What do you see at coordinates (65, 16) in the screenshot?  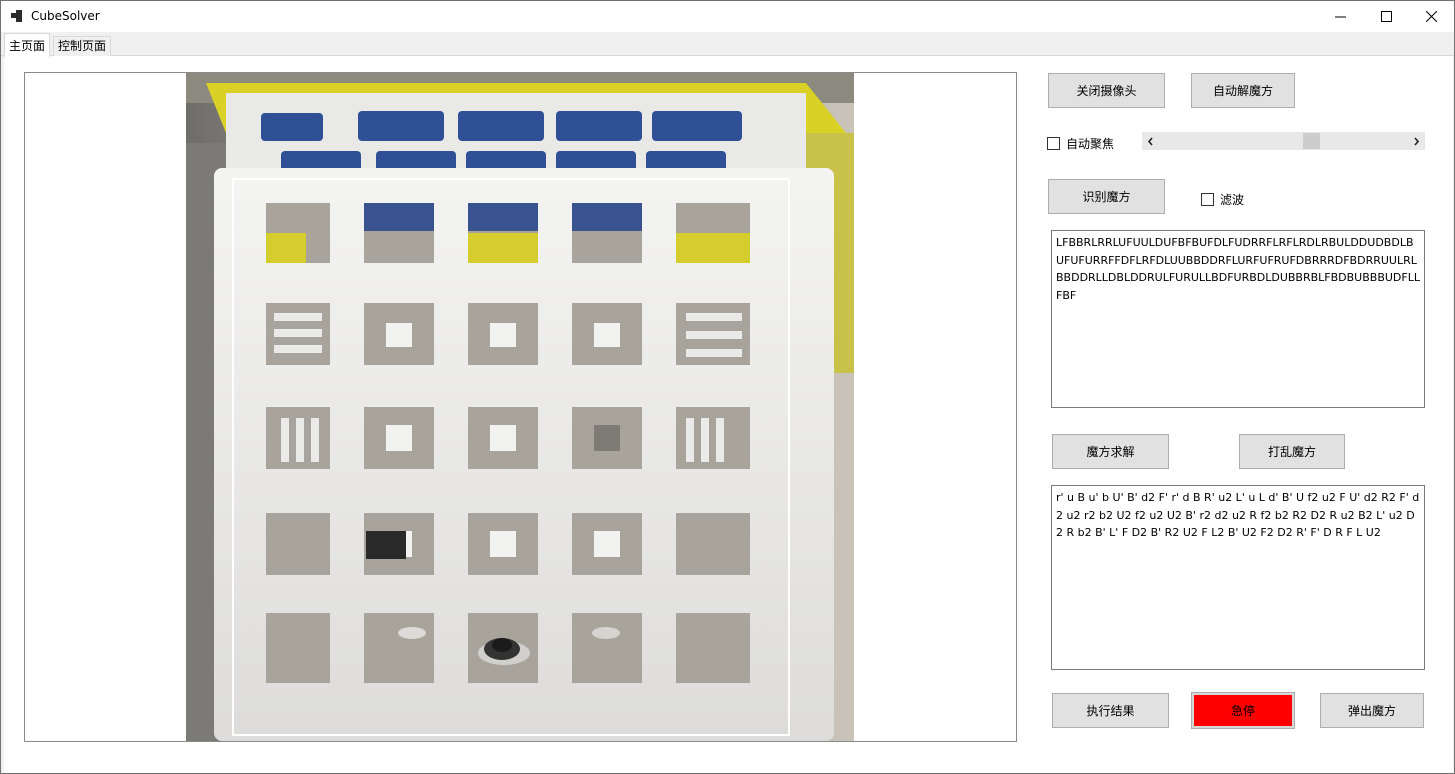 I see `window-title: CubeSolver` at bounding box center [65, 16].